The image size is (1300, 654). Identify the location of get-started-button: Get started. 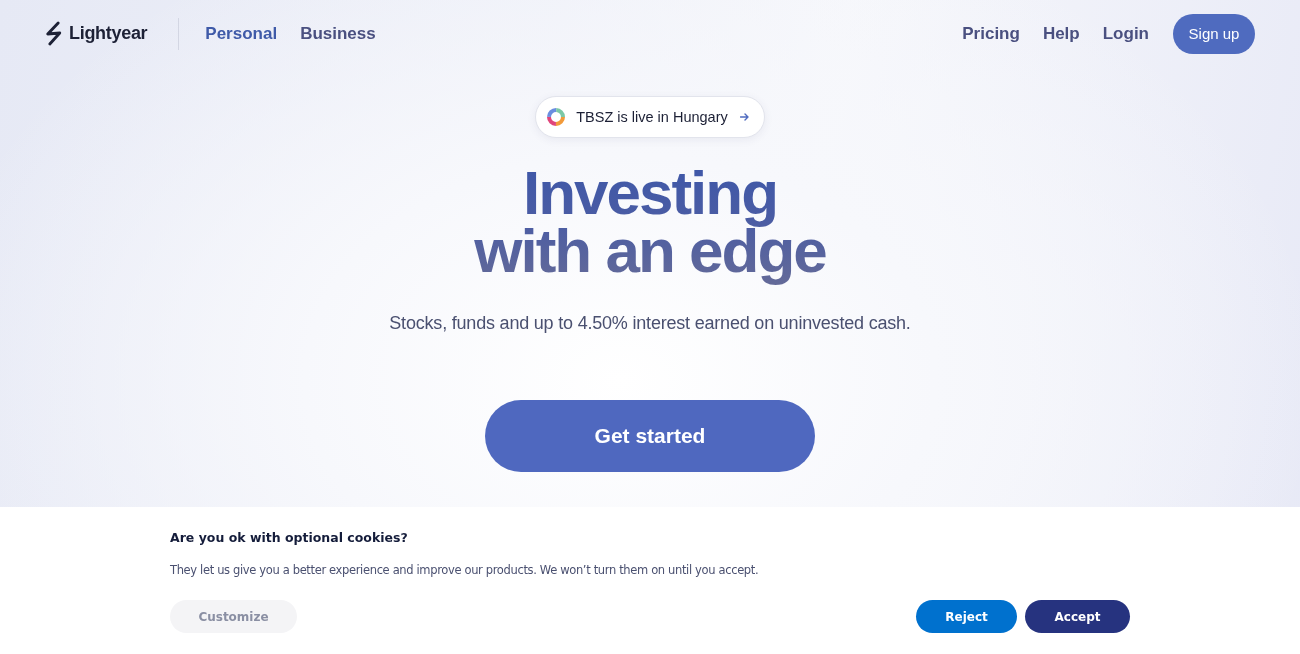
(650, 436).